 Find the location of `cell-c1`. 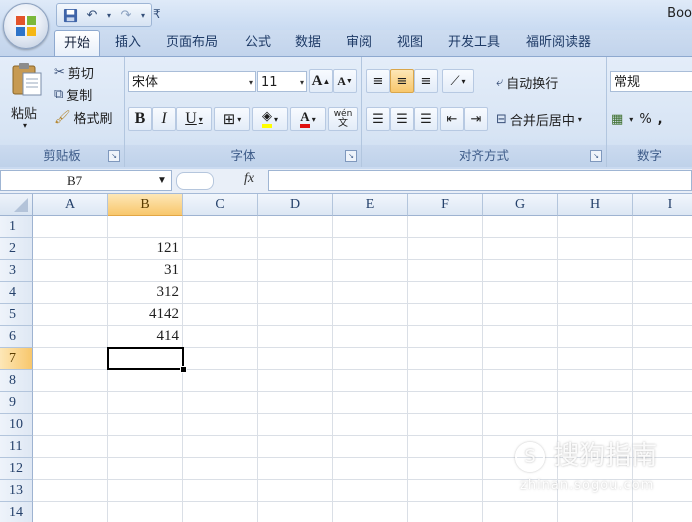

cell-c1 is located at coordinates (220, 227).